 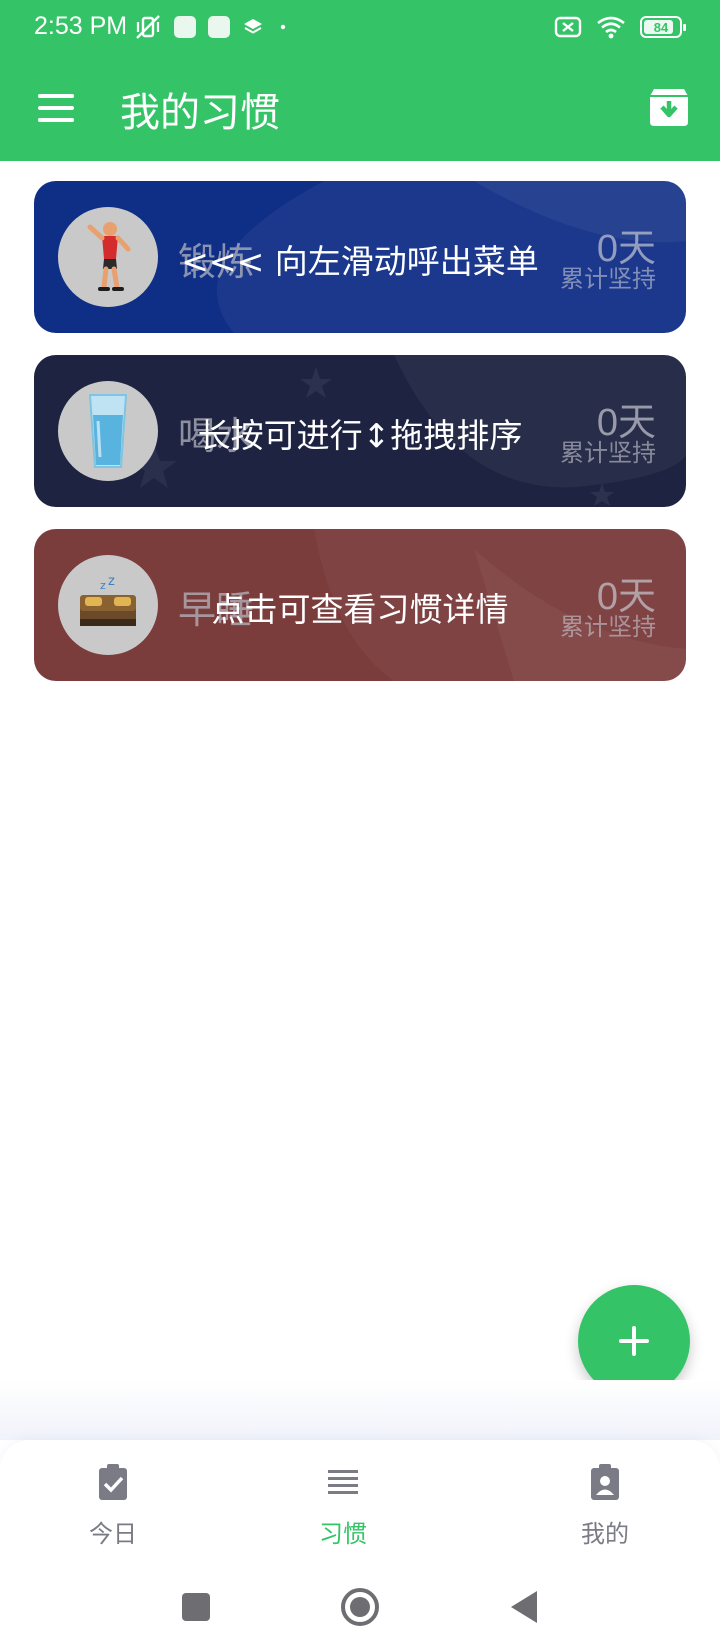 I want to click on nav-label: 今日, so click(x=113, y=1534).